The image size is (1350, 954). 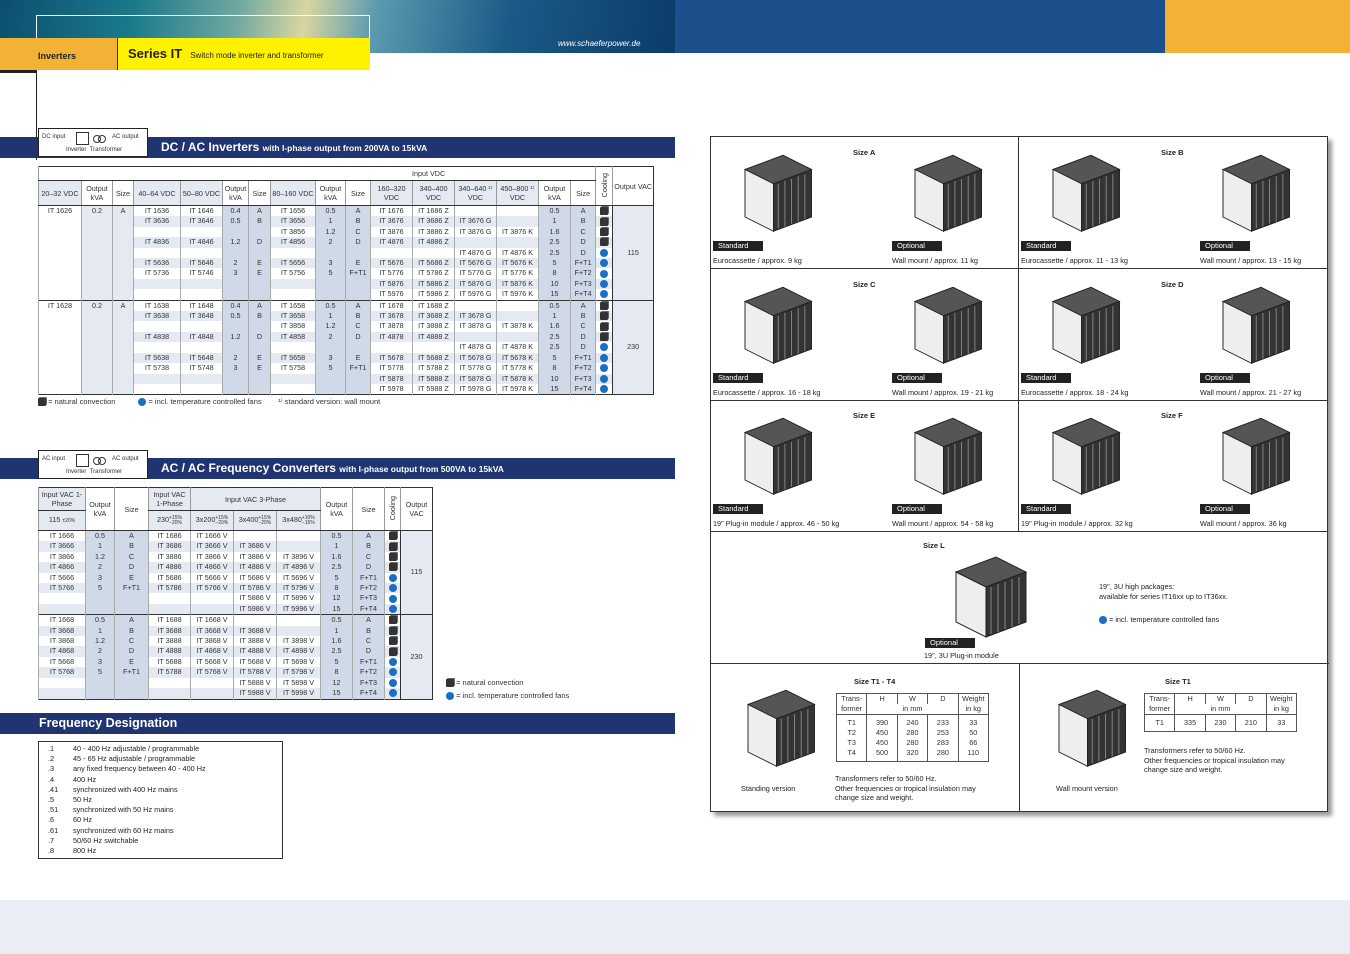 What do you see at coordinates (391, 295) in the screenshot?
I see `model-cell: IT 5976` at bounding box center [391, 295].